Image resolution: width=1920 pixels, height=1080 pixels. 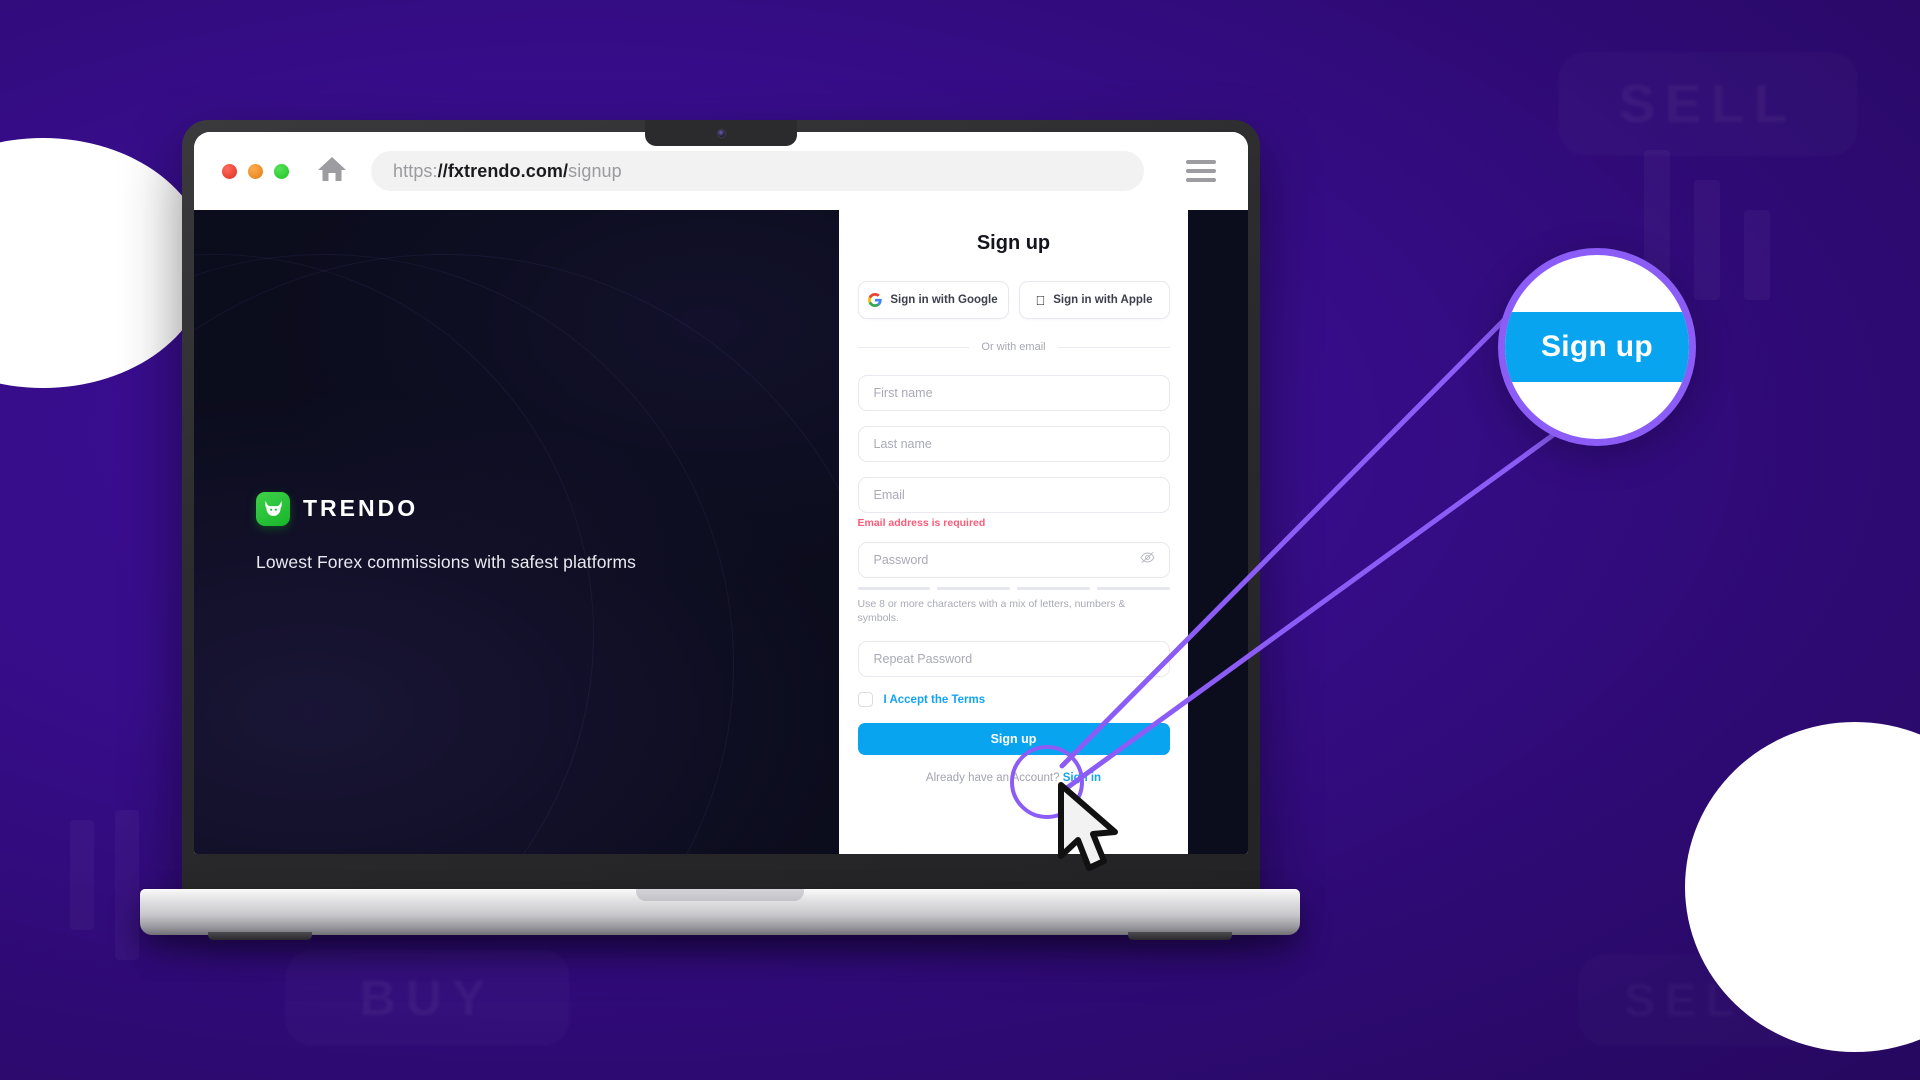 I want to click on divider-rule-left, so click(x=913, y=347).